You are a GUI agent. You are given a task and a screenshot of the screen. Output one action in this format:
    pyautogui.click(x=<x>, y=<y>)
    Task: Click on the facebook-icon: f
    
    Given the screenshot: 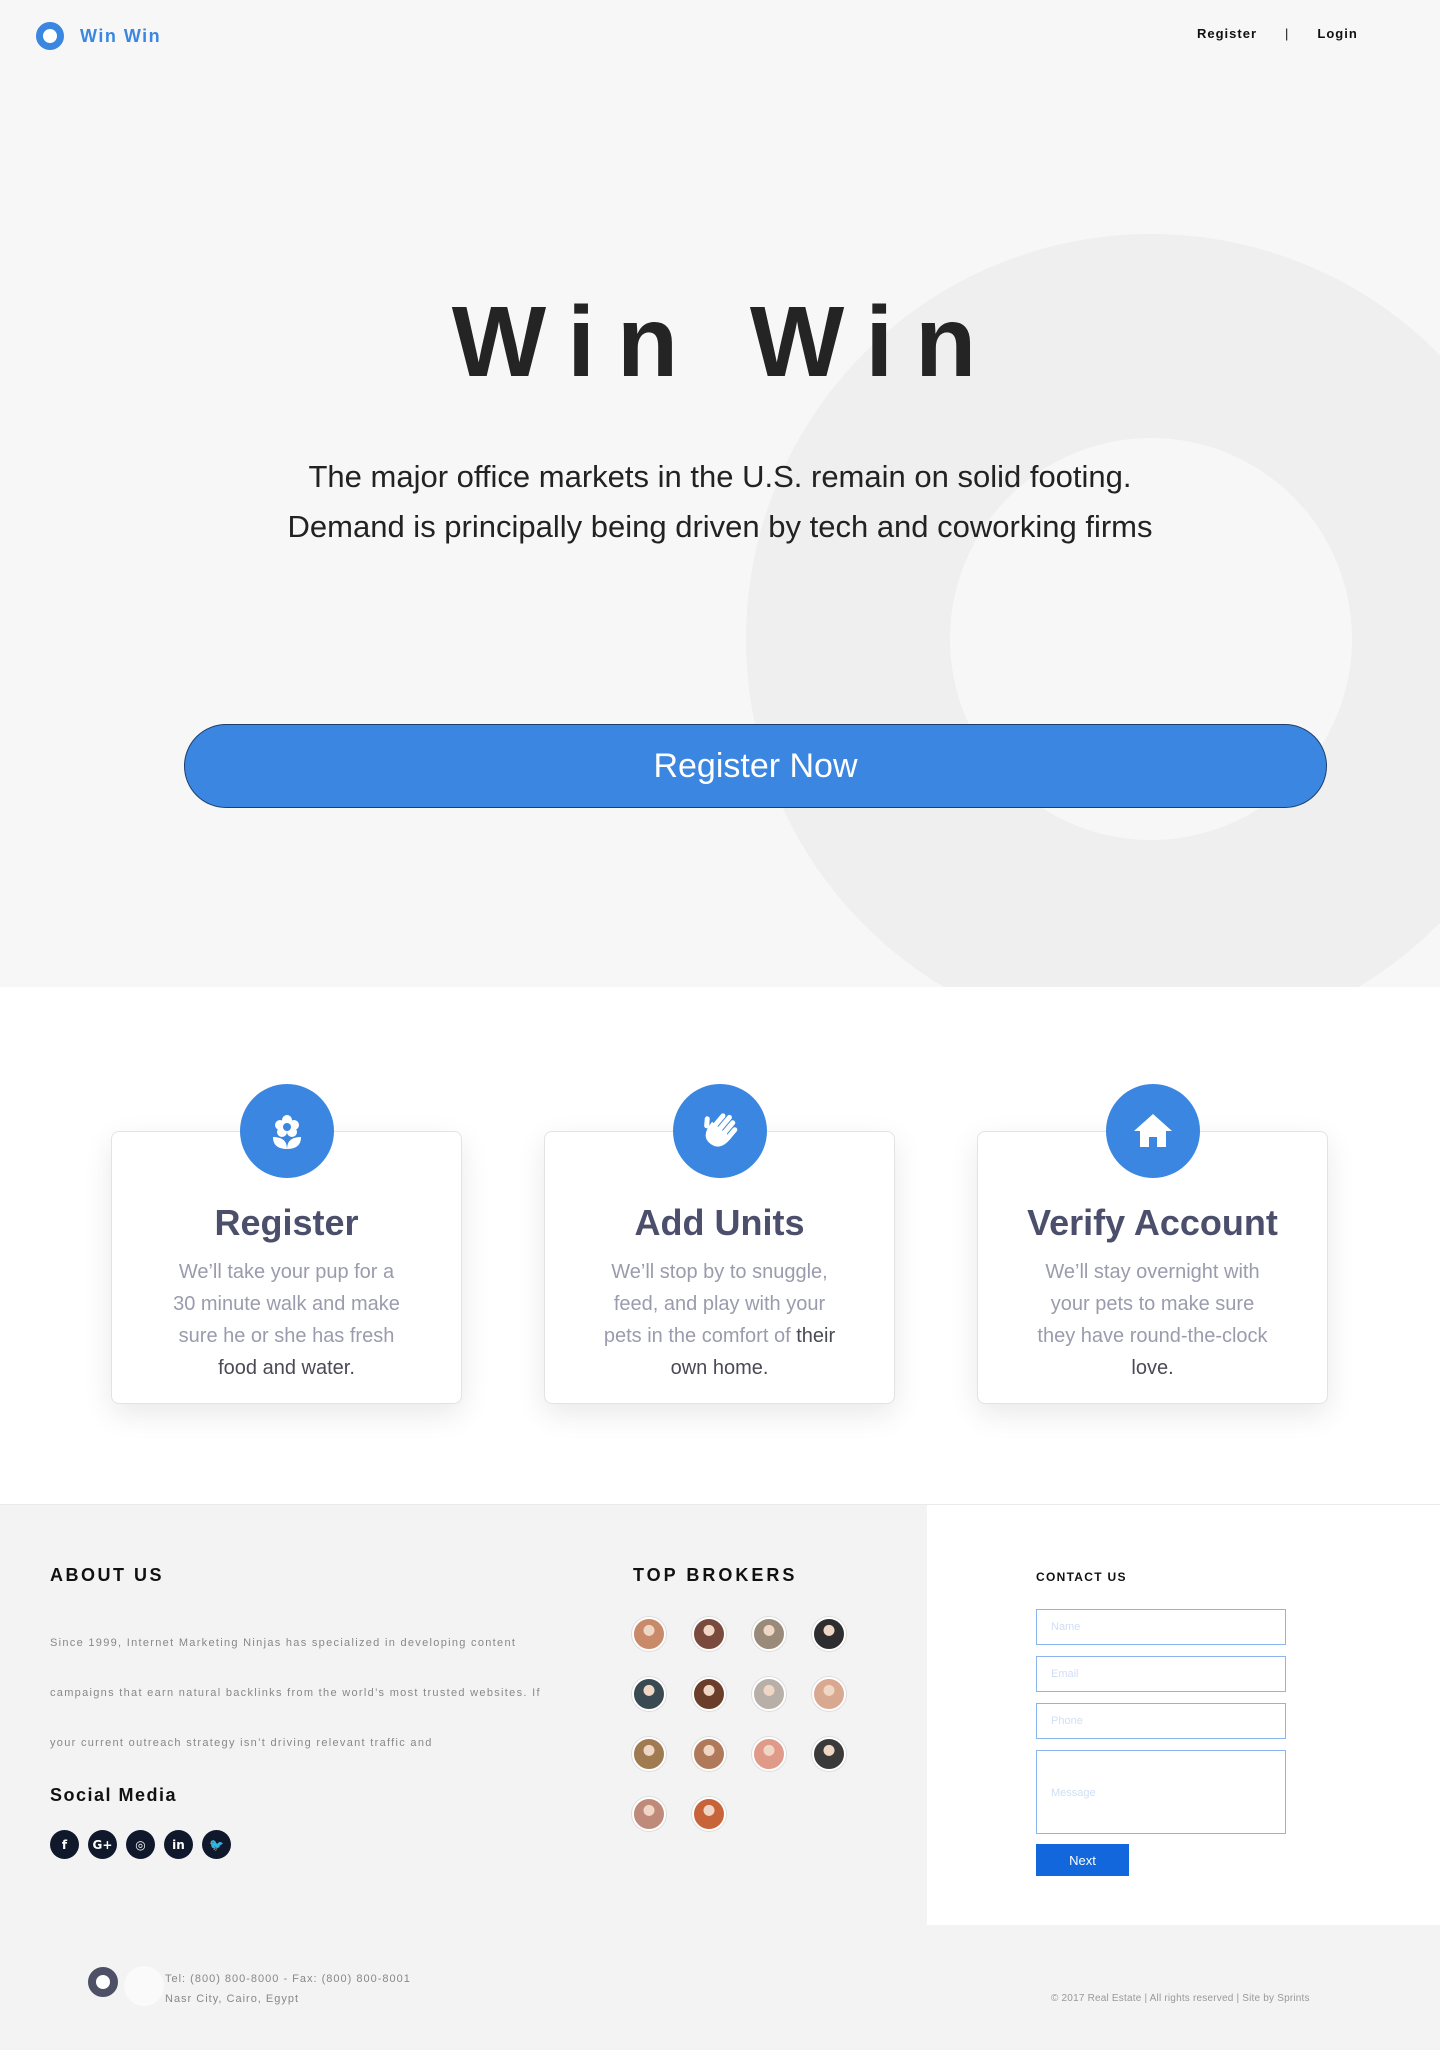 What is the action you would take?
    pyautogui.click(x=64, y=1844)
    